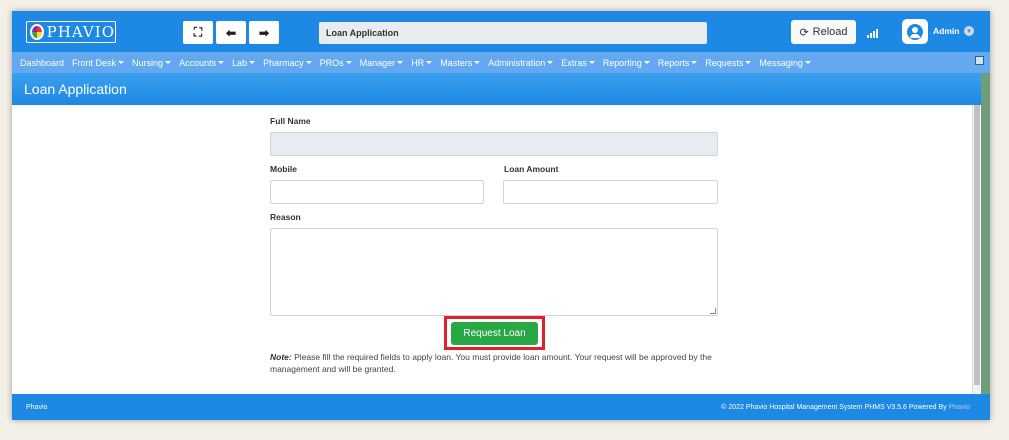 The image size is (1009, 440). I want to click on logo-mark-icon, so click(37, 32).